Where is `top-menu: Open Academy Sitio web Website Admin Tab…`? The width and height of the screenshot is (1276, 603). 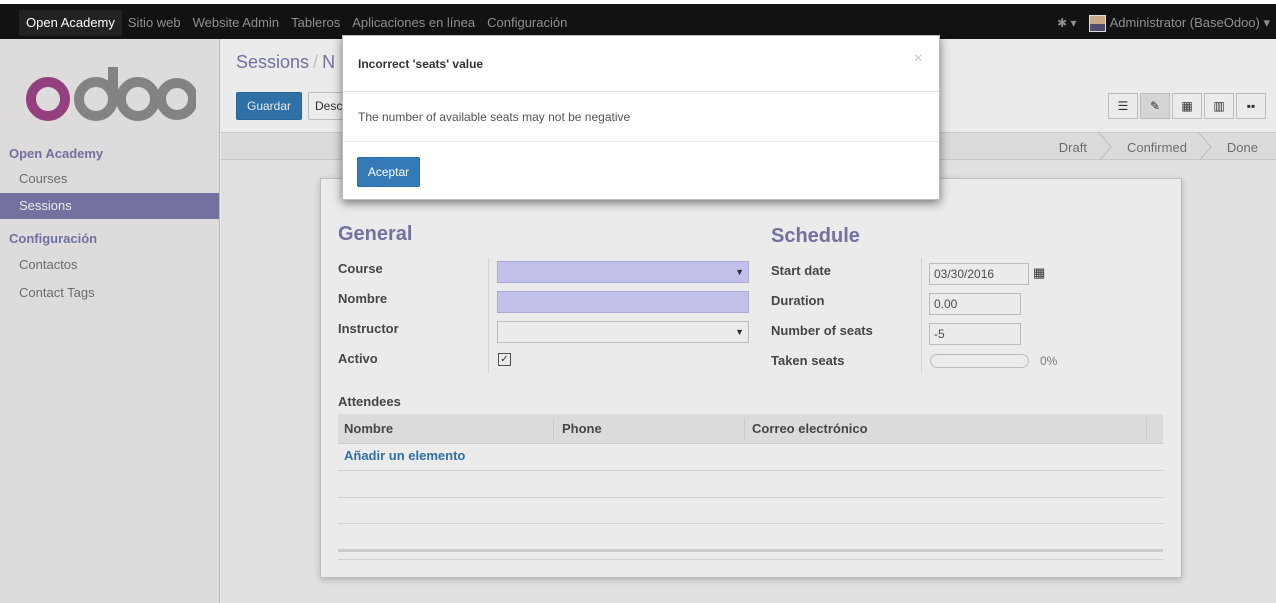 top-menu: Open Academy Sitio web Website Admin Tab… is located at coordinates (296, 23).